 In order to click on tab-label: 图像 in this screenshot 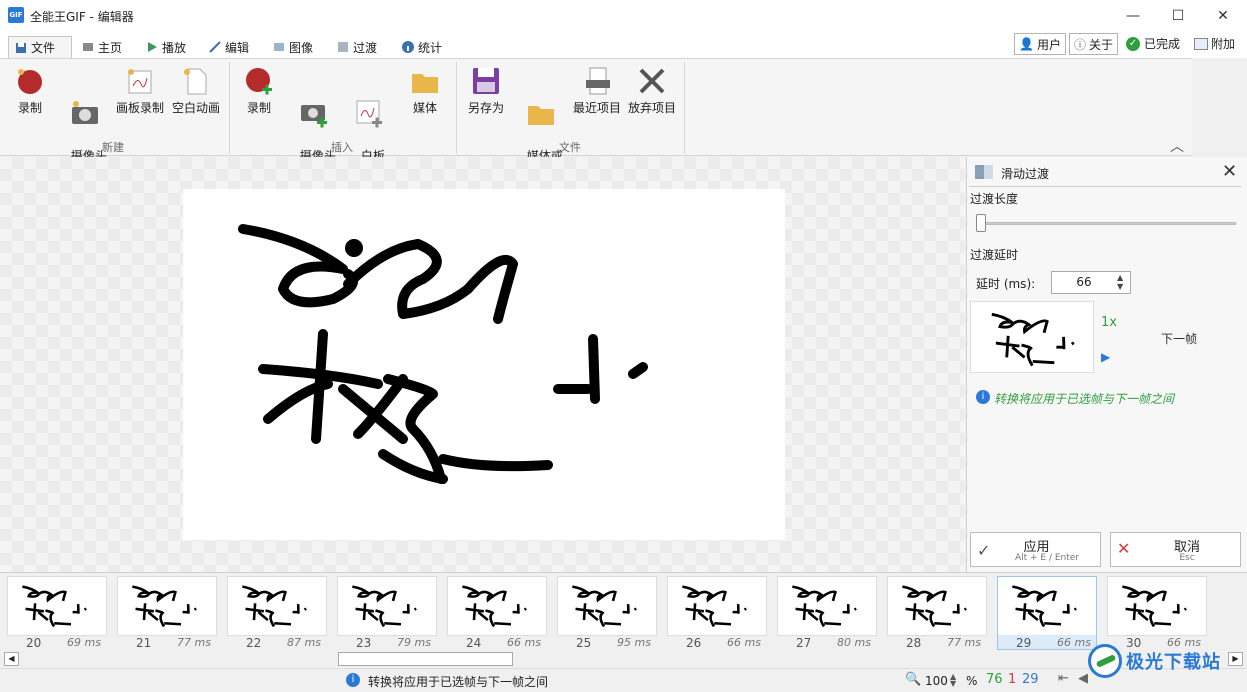, I will do `click(301, 47)`.